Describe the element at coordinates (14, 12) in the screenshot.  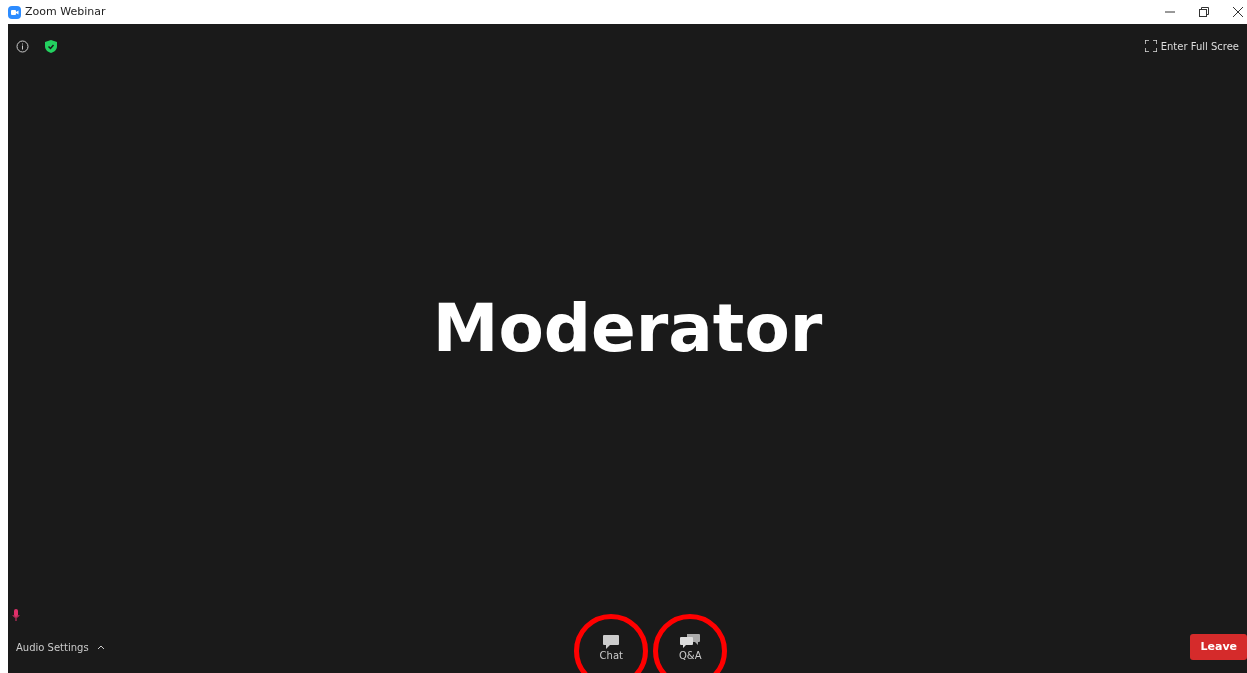
I see `app-logo-icon` at that location.